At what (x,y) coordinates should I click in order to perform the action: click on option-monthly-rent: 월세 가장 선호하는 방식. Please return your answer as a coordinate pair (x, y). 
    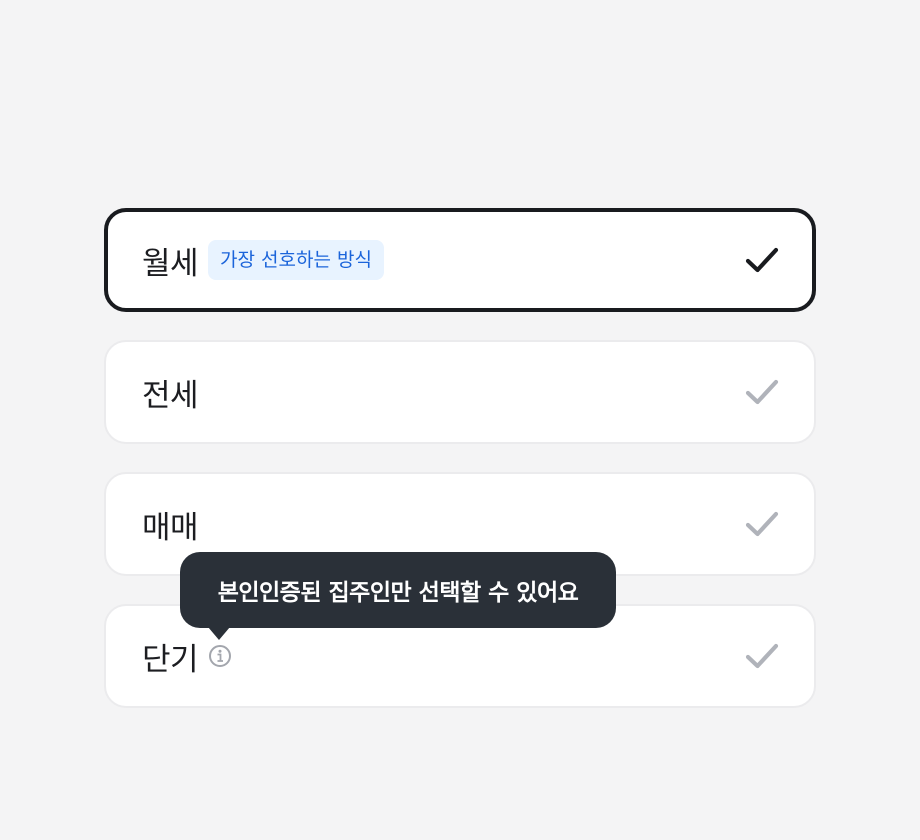
    Looking at the image, I should click on (460, 260).